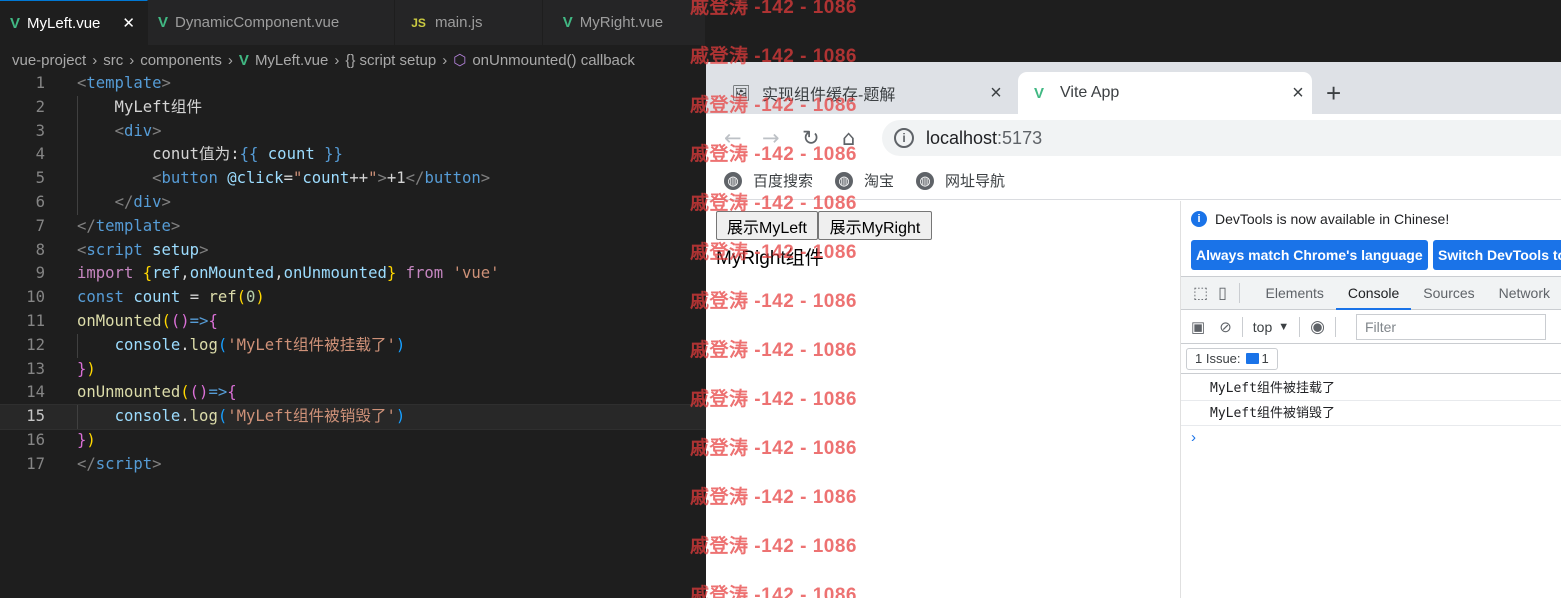 This screenshot has width=1561, height=598. What do you see at coordinates (1320, 219) in the screenshot?
I see `devtools-notice: i DevTools is now available in Chinese!` at bounding box center [1320, 219].